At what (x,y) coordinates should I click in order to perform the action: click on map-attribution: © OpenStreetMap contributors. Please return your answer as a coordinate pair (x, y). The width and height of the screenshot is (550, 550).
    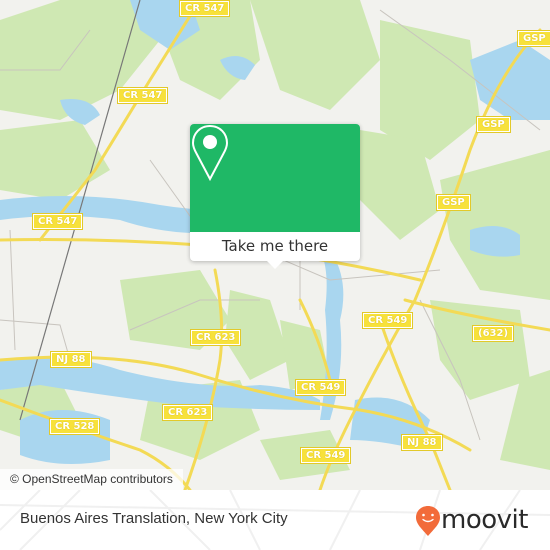
    Looking at the image, I should click on (91, 479).